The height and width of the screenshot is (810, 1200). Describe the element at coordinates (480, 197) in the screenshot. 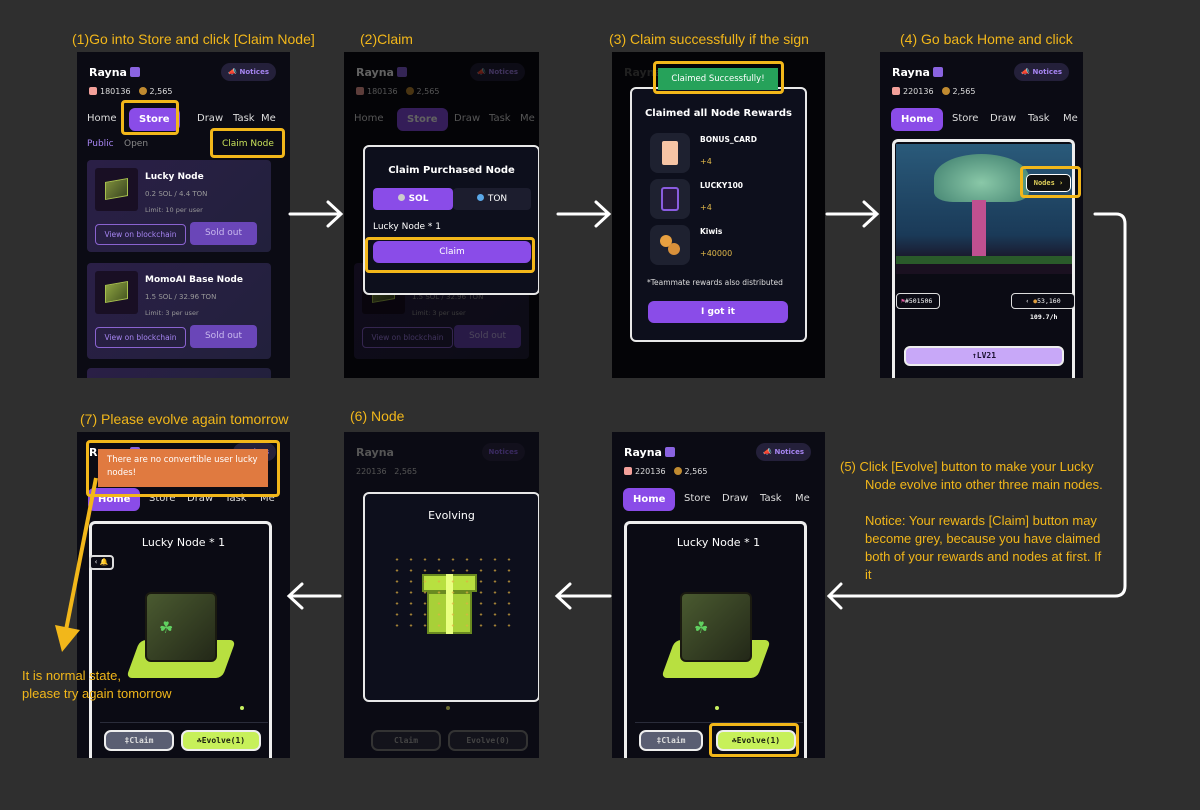

I see `ton-icon` at that location.